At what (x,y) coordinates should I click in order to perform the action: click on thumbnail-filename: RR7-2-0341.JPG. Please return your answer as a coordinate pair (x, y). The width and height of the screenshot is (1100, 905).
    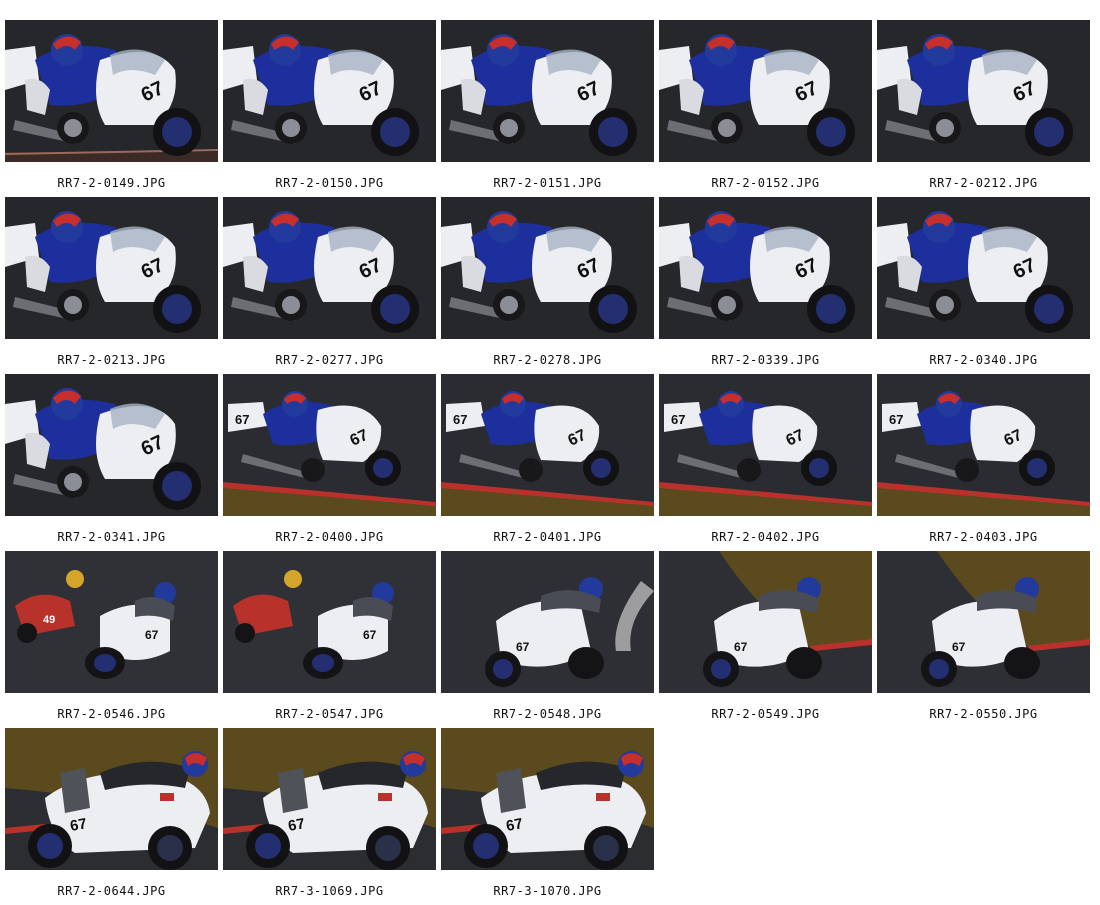
    Looking at the image, I should click on (111, 537).